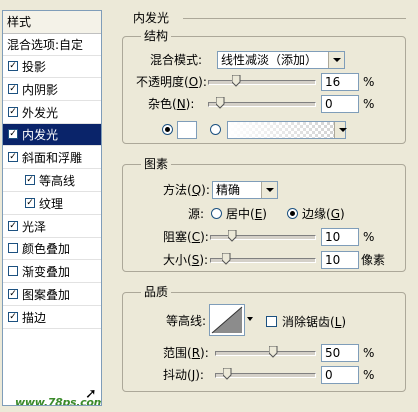 The width and height of the screenshot is (418, 412). What do you see at coordinates (187, 130) in the screenshot?
I see `glow-color-swatch` at bounding box center [187, 130].